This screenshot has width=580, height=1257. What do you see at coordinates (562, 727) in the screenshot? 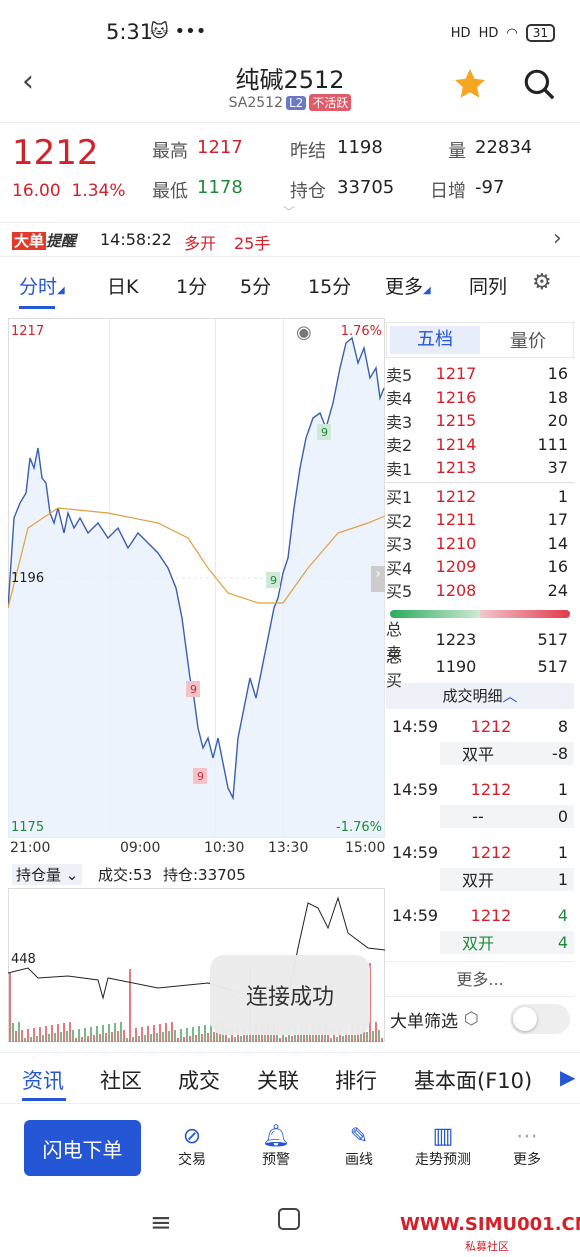
I see `trade-qty: 8` at bounding box center [562, 727].